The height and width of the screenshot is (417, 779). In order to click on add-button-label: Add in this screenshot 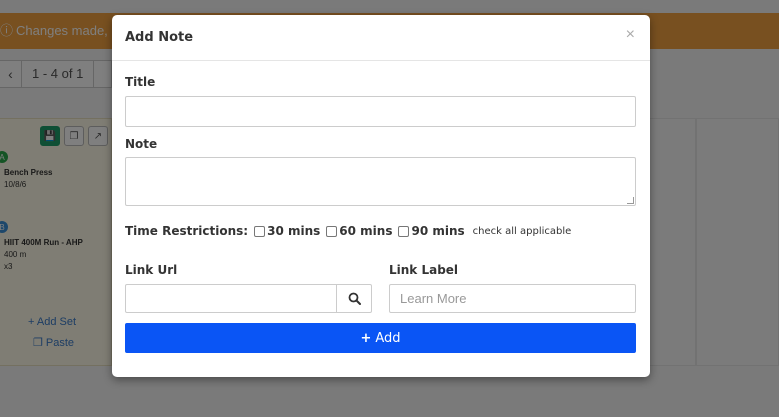, I will do `click(388, 338)`.